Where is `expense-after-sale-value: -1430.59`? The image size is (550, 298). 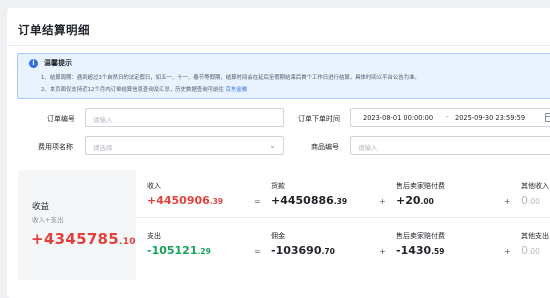
expense-after-sale-value: -1430.59 is located at coordinates (420, 250).